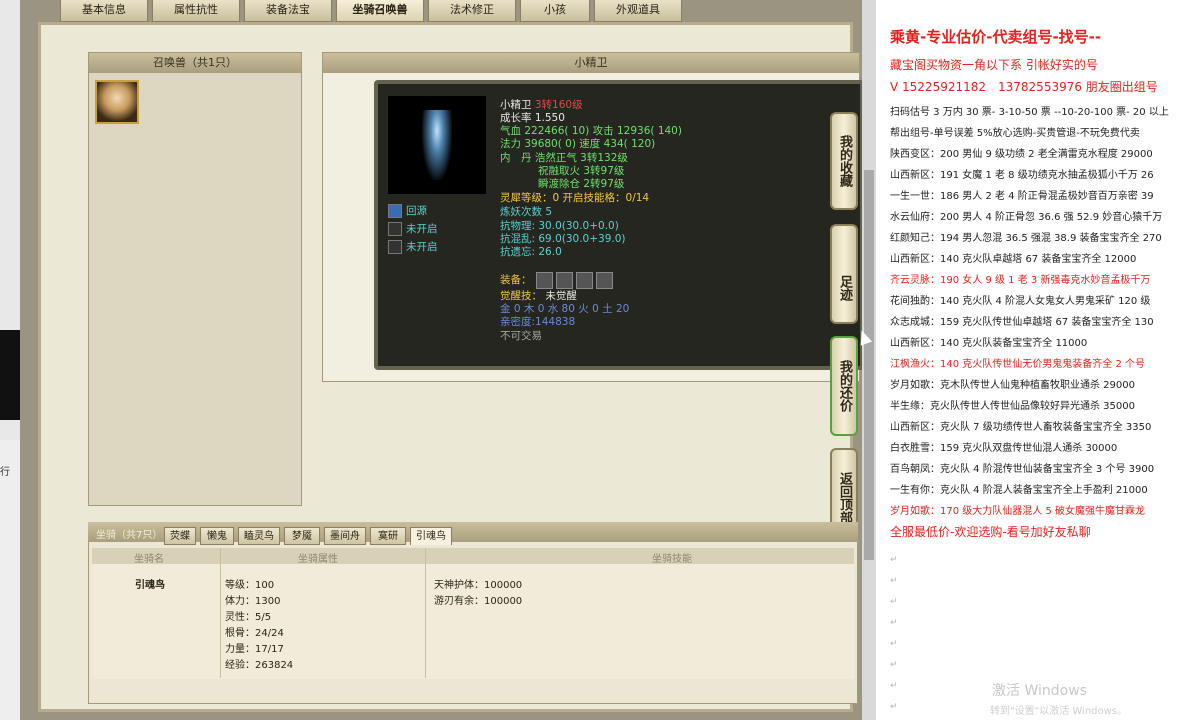 This screenshot has width=1188, height=720. What do you see at coordinates (844, 274) in the screenshot?
I see `footprint-button: 足迹` at bounding box center [844, 274].